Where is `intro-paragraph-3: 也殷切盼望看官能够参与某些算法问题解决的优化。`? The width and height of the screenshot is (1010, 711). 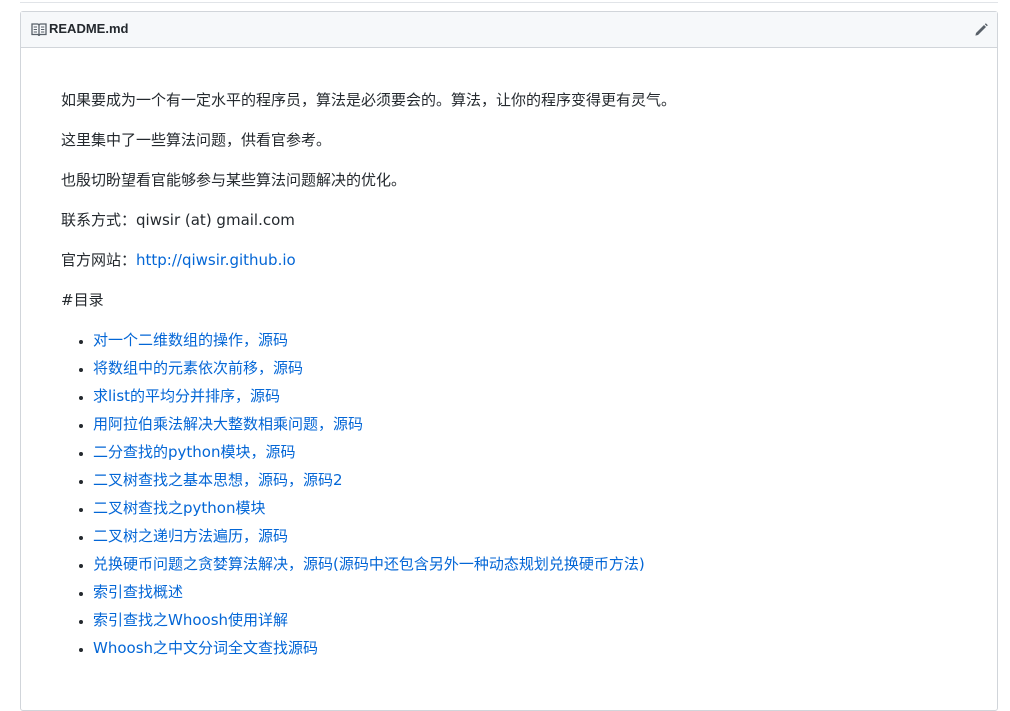
intro-paragraph-3: 也殷切盼望看官能够参与某些算法问题解决的优化。 is located at coordinates (234, 180).